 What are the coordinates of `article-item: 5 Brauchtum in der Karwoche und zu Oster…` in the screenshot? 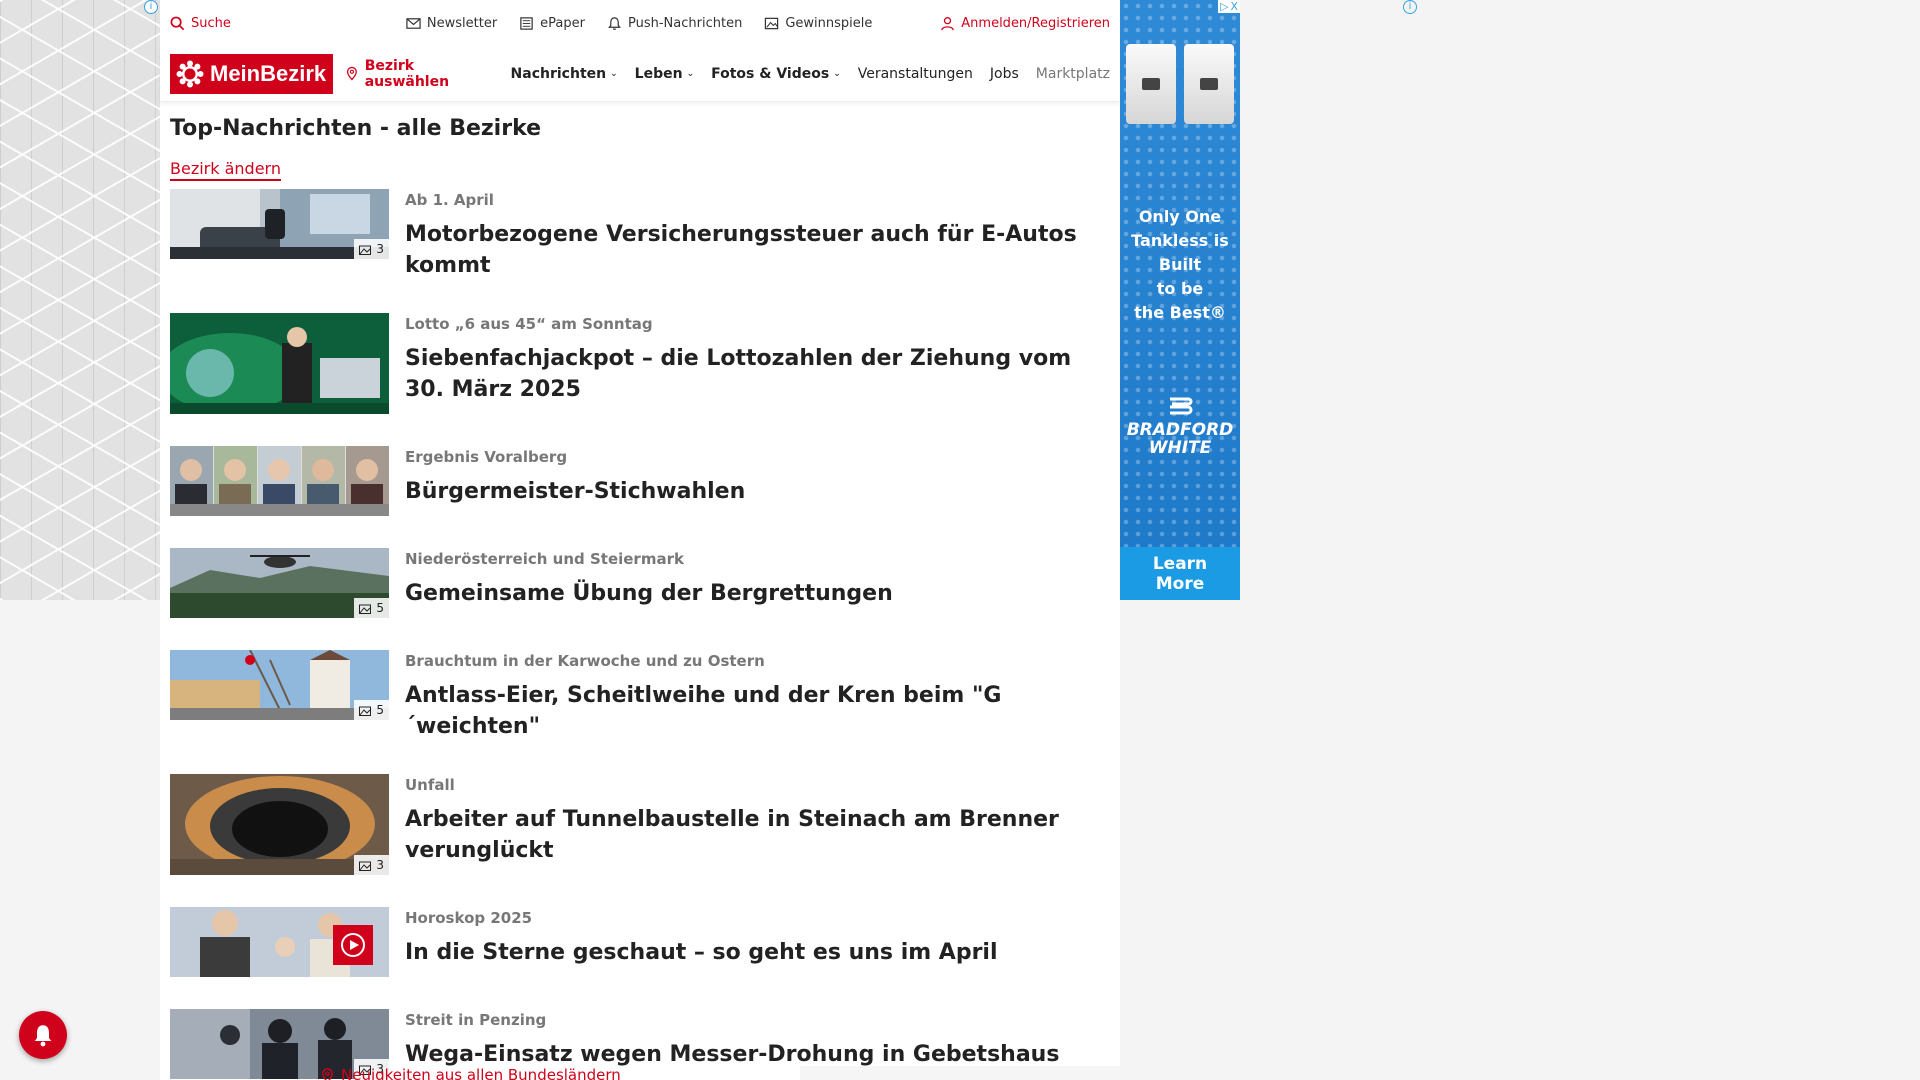 It's located at (640, 696).